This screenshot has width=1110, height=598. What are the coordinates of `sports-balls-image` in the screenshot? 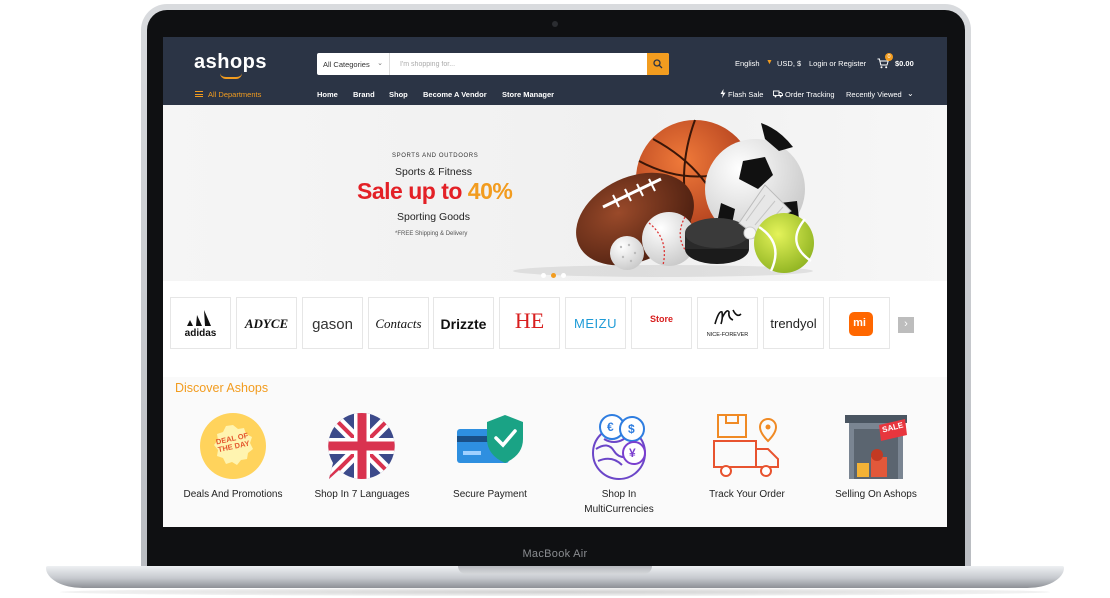 It's located at (663, 198).